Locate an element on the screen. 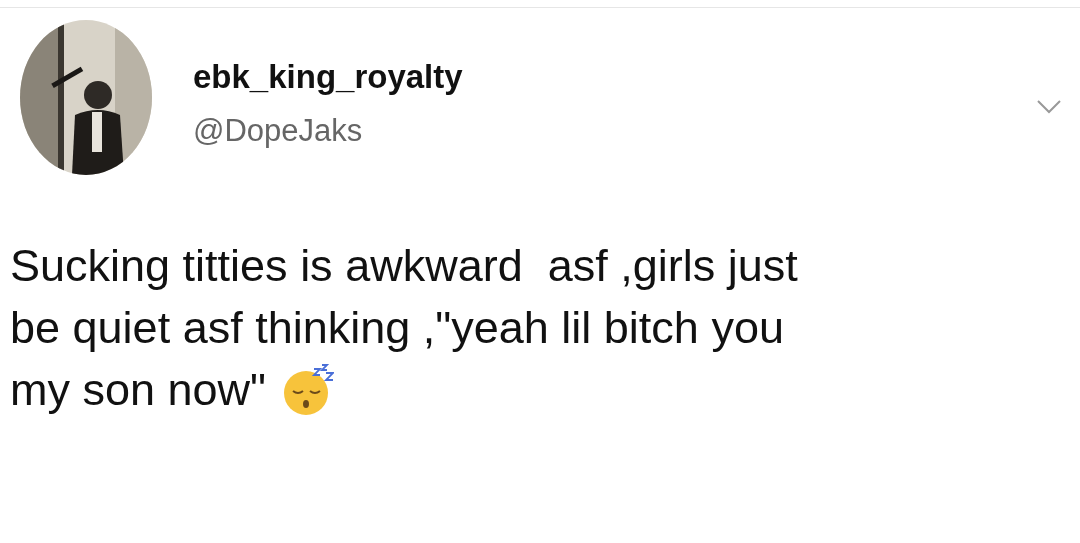  tweet-text-line: be quiet asf thinking ,"yeah lil bitch you is located at coordinates (397, 328).